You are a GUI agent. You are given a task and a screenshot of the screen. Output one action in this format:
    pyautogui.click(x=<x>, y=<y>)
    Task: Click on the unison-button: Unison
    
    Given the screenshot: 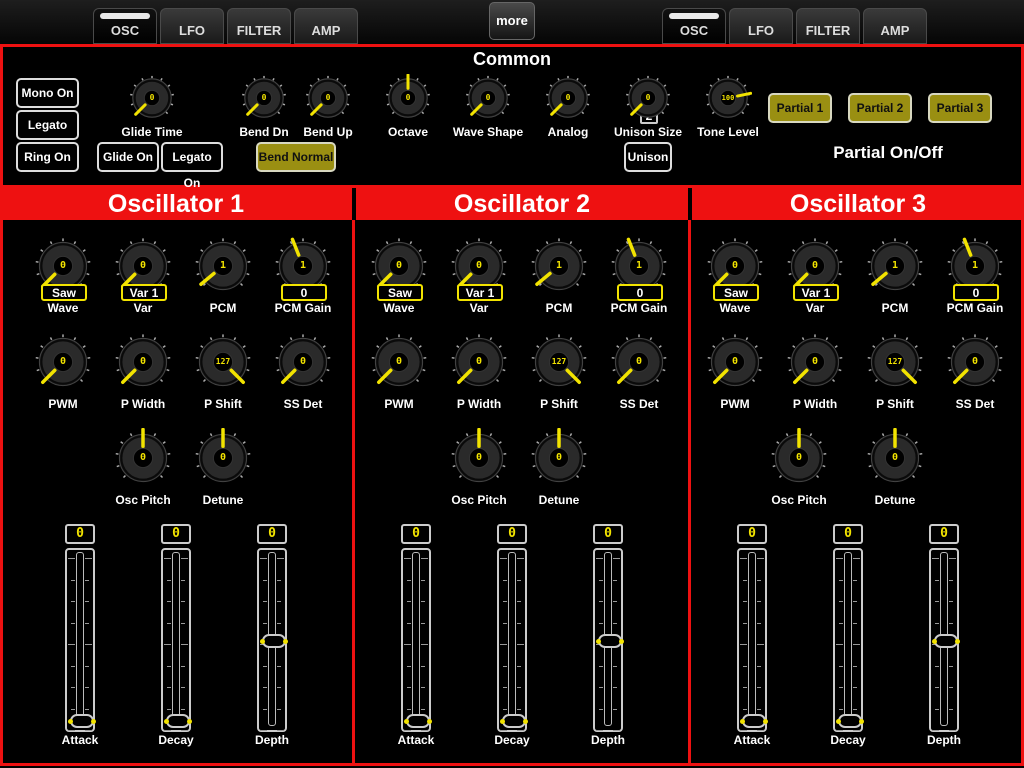 What is the action you would take?
    pyautogui.click(x=648, y=157)
    